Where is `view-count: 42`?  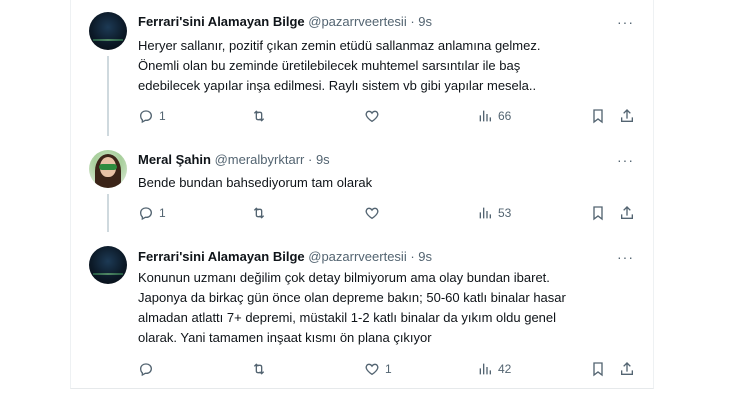
view-count: 42 is located at coordinates (505, 369).